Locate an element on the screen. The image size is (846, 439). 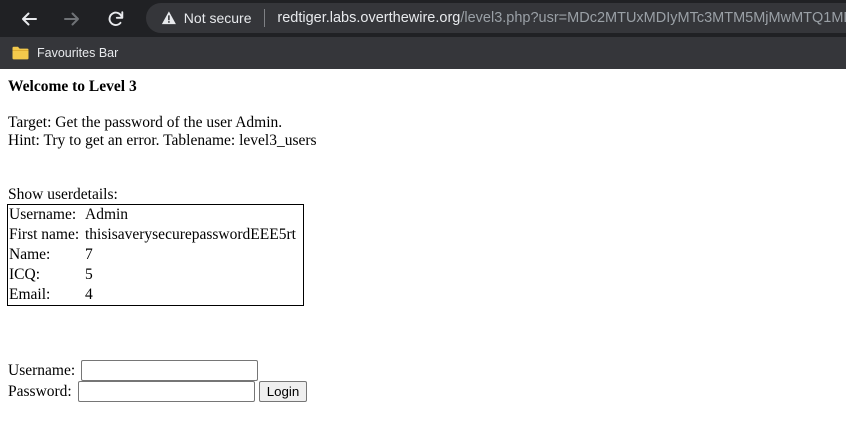
detail-label-username: Username: is located at coordinates (43, 214).